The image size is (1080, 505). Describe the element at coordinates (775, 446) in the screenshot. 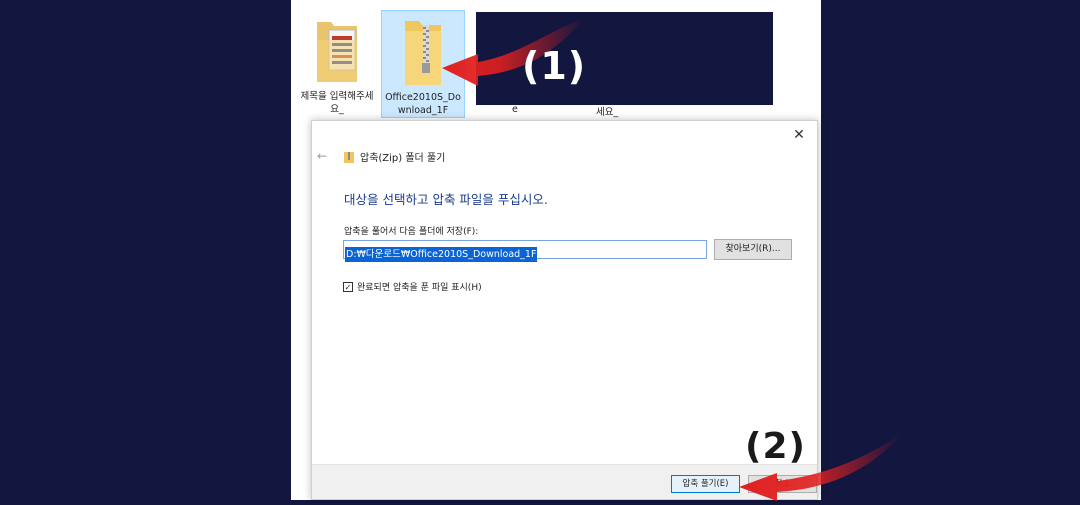

I see `step-2-label: (2)` at that location.